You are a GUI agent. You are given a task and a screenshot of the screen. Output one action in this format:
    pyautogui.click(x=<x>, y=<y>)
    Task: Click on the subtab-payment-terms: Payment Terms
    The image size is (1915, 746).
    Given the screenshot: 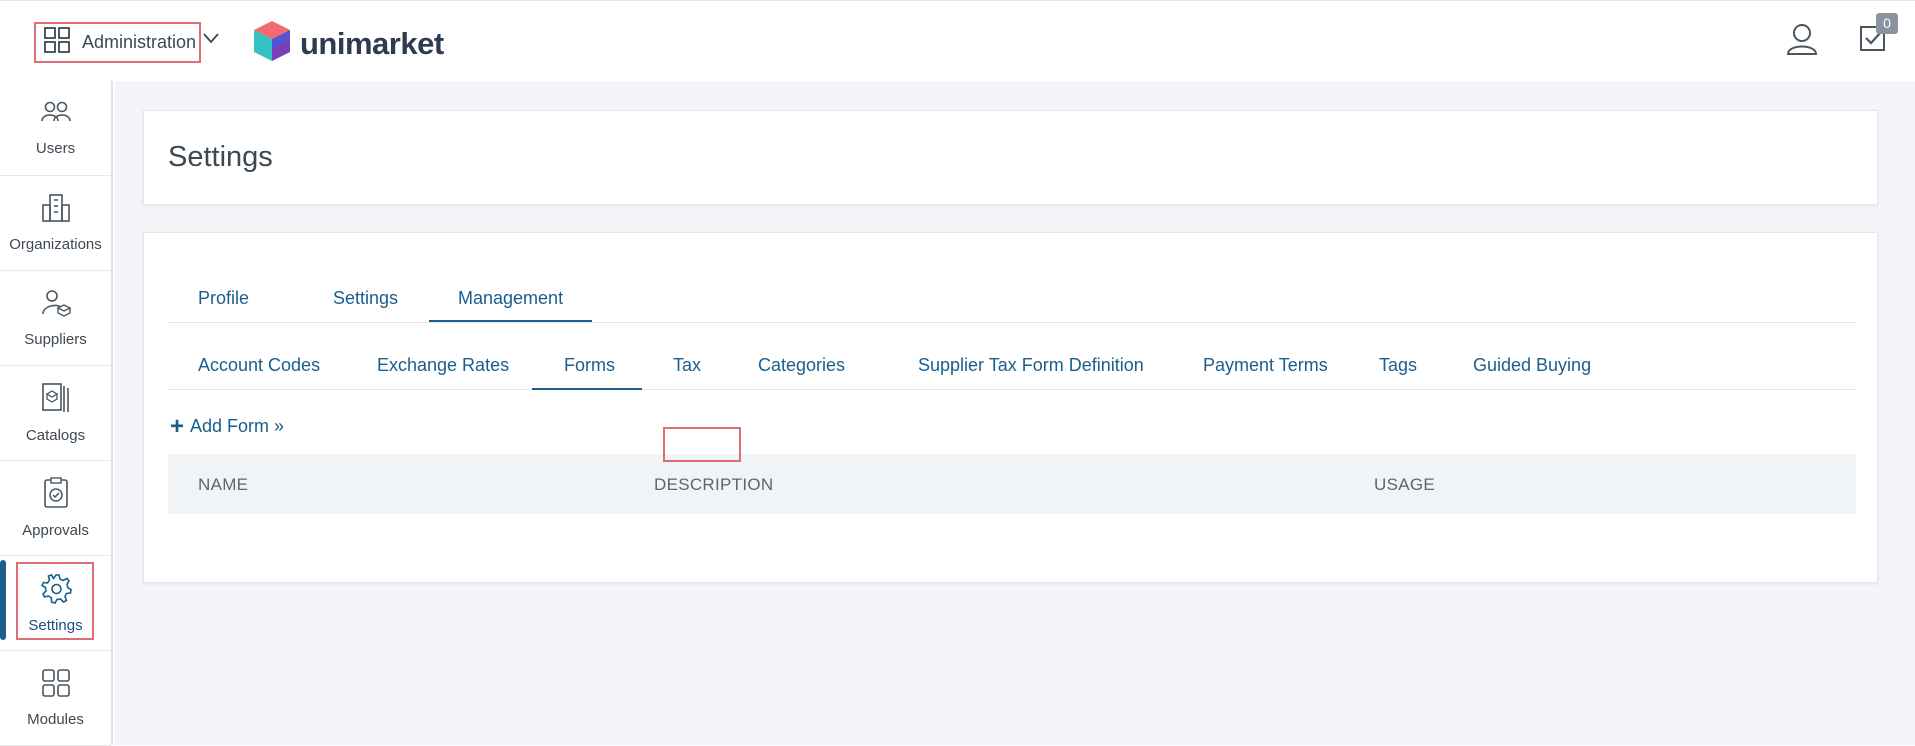 What is the action you would take?
    pyautogui.click(x=1265, y=365)
    